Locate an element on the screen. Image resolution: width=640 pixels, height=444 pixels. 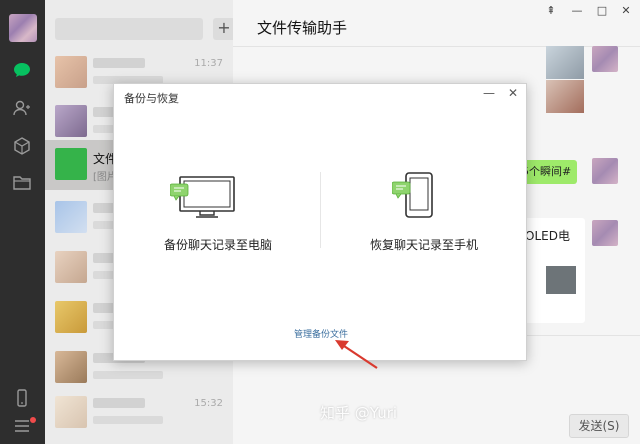
annotation-arrow-icon is located at coordinates (356, 354).